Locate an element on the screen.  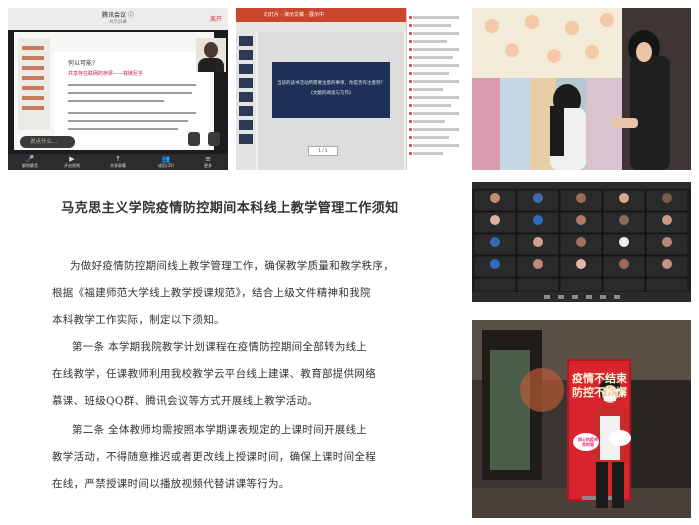
document-line: 根据《福建师范大学线上教学授课规范》，结合上级文件精神和我院 is located at coordinates (211, 293).